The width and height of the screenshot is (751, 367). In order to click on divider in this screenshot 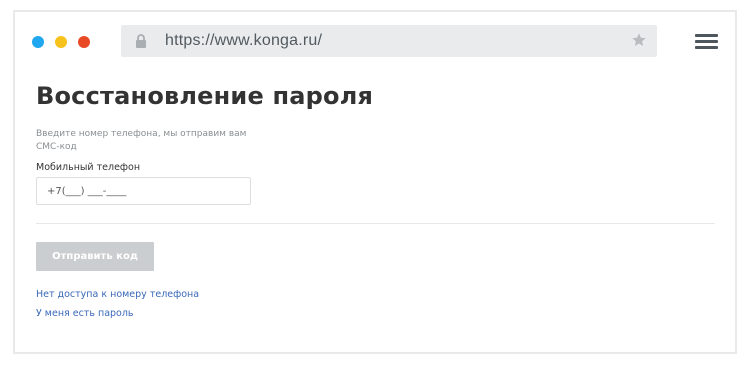, I will do `click(375, 223)`.